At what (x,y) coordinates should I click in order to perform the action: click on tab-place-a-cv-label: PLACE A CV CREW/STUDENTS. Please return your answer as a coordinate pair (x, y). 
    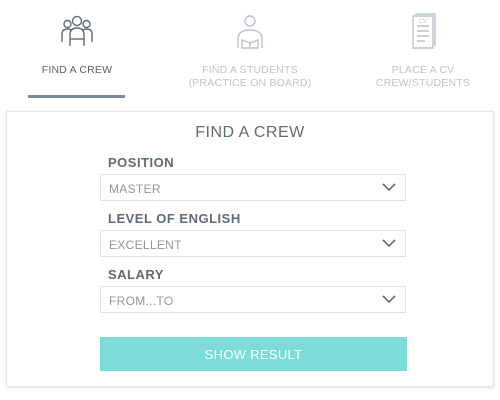
    Looking at the image, I should click on (423, 76).